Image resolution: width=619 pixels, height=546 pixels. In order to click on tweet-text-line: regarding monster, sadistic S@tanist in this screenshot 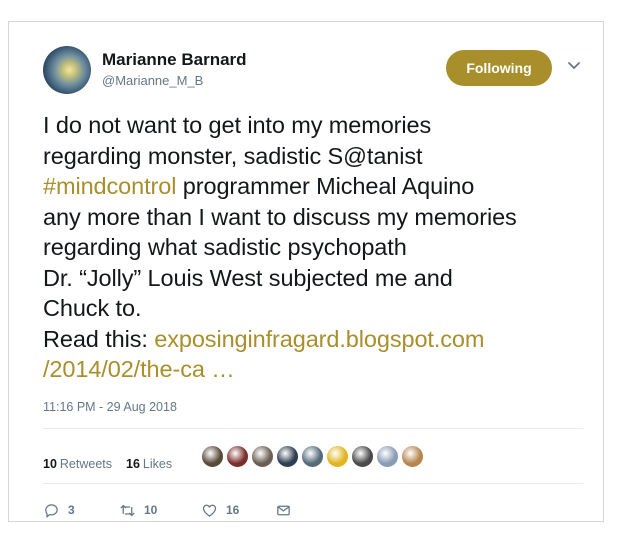, I will do `click(320, 156)`.